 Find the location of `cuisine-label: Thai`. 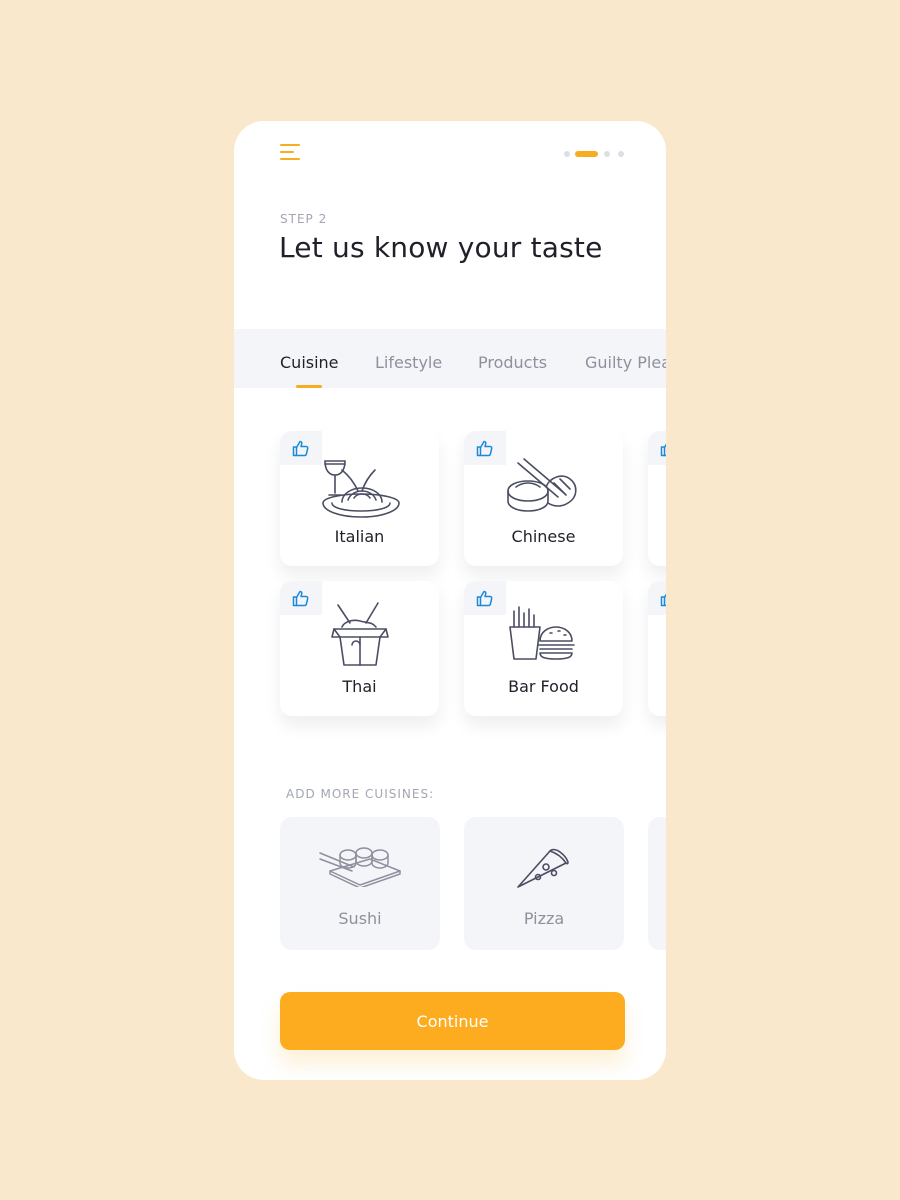

cuisine-label: Thai is located at coordinates (359, 686).